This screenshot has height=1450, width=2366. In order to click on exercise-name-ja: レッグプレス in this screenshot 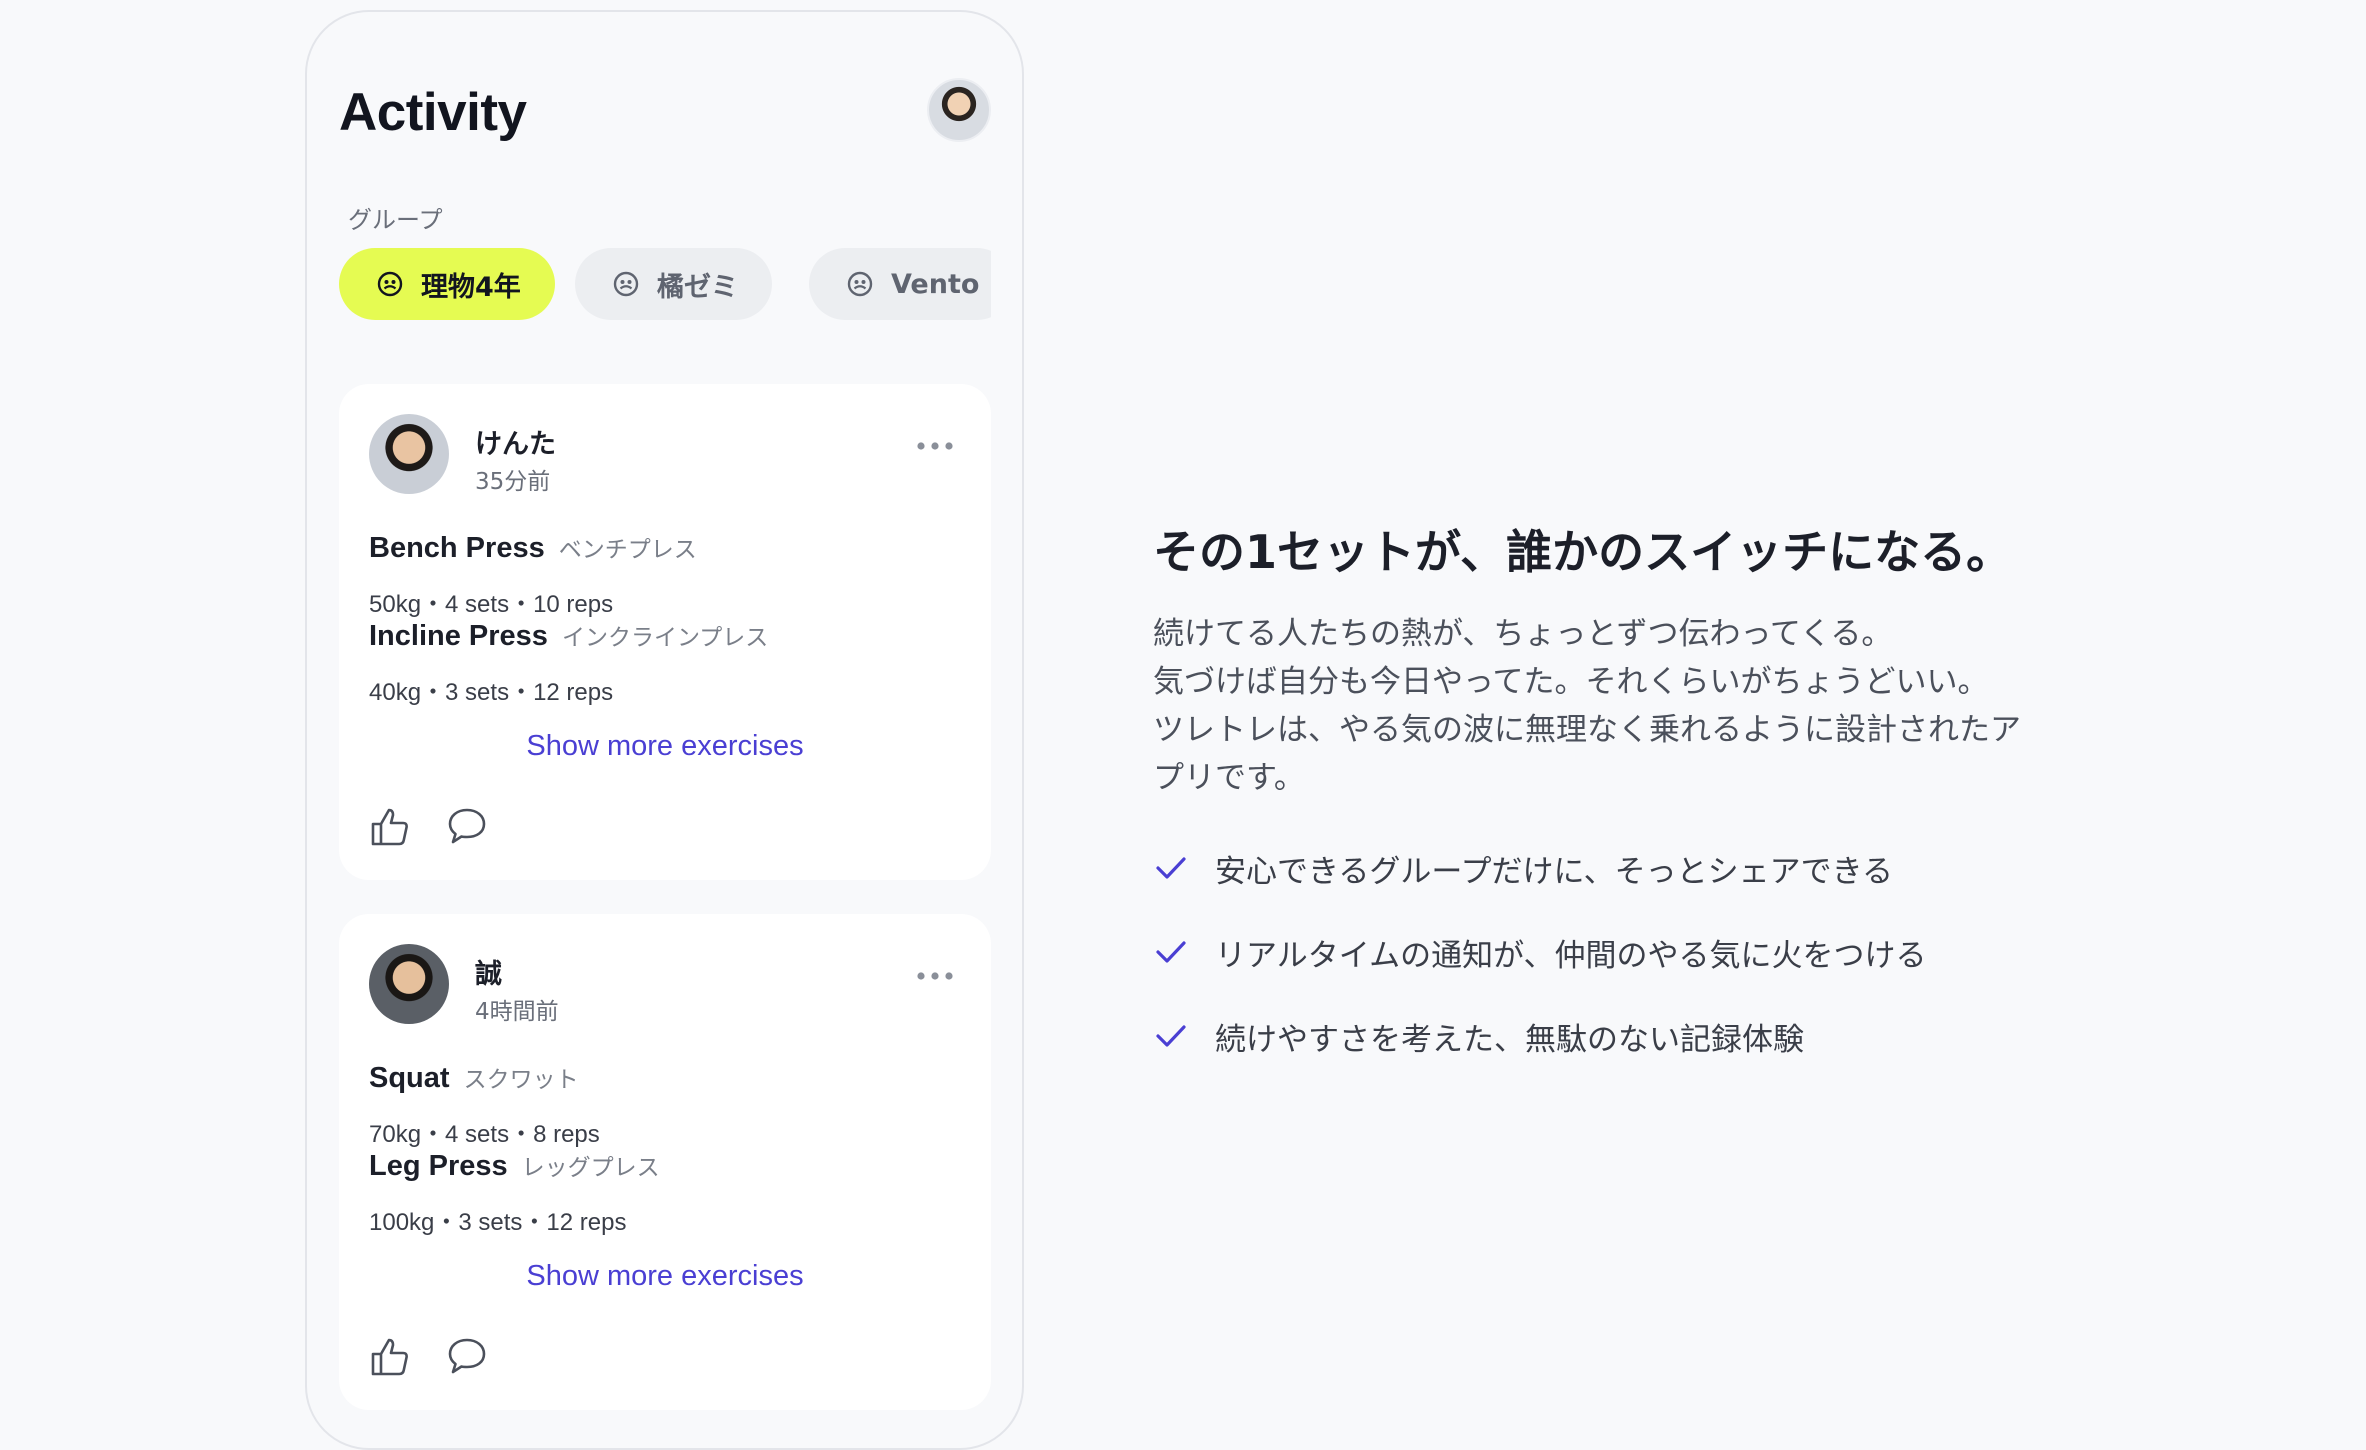, I will do `click(590, 1168)`.